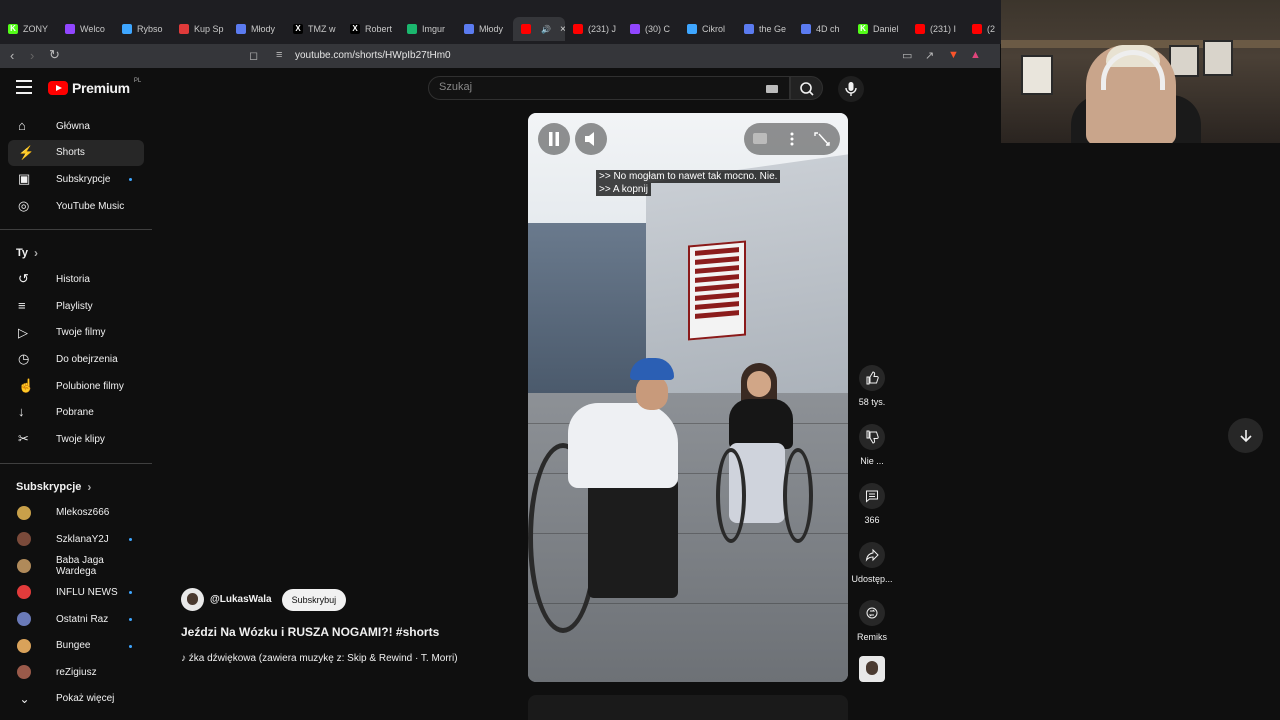 Image resolution: width=1280 pixels, height=720 pixels. Describe the element at coordinates (76, 306) in the screenshot. I see `sidebar-item: ≡ Playlisty` at that location.